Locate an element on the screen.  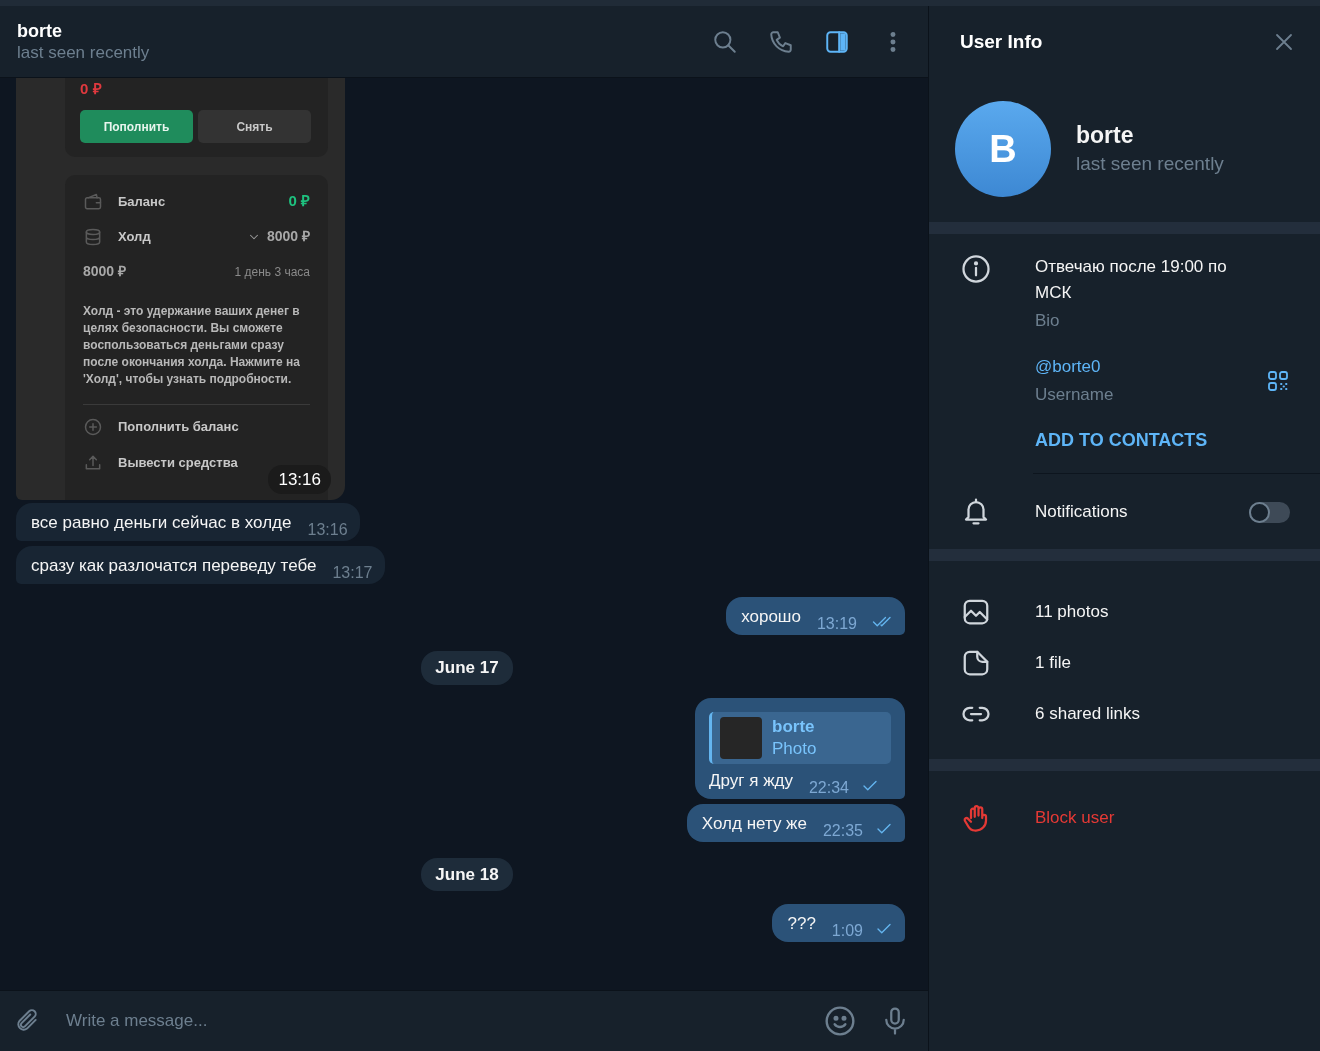
action-label: Вывести средства is located at coordinates (178, 463).